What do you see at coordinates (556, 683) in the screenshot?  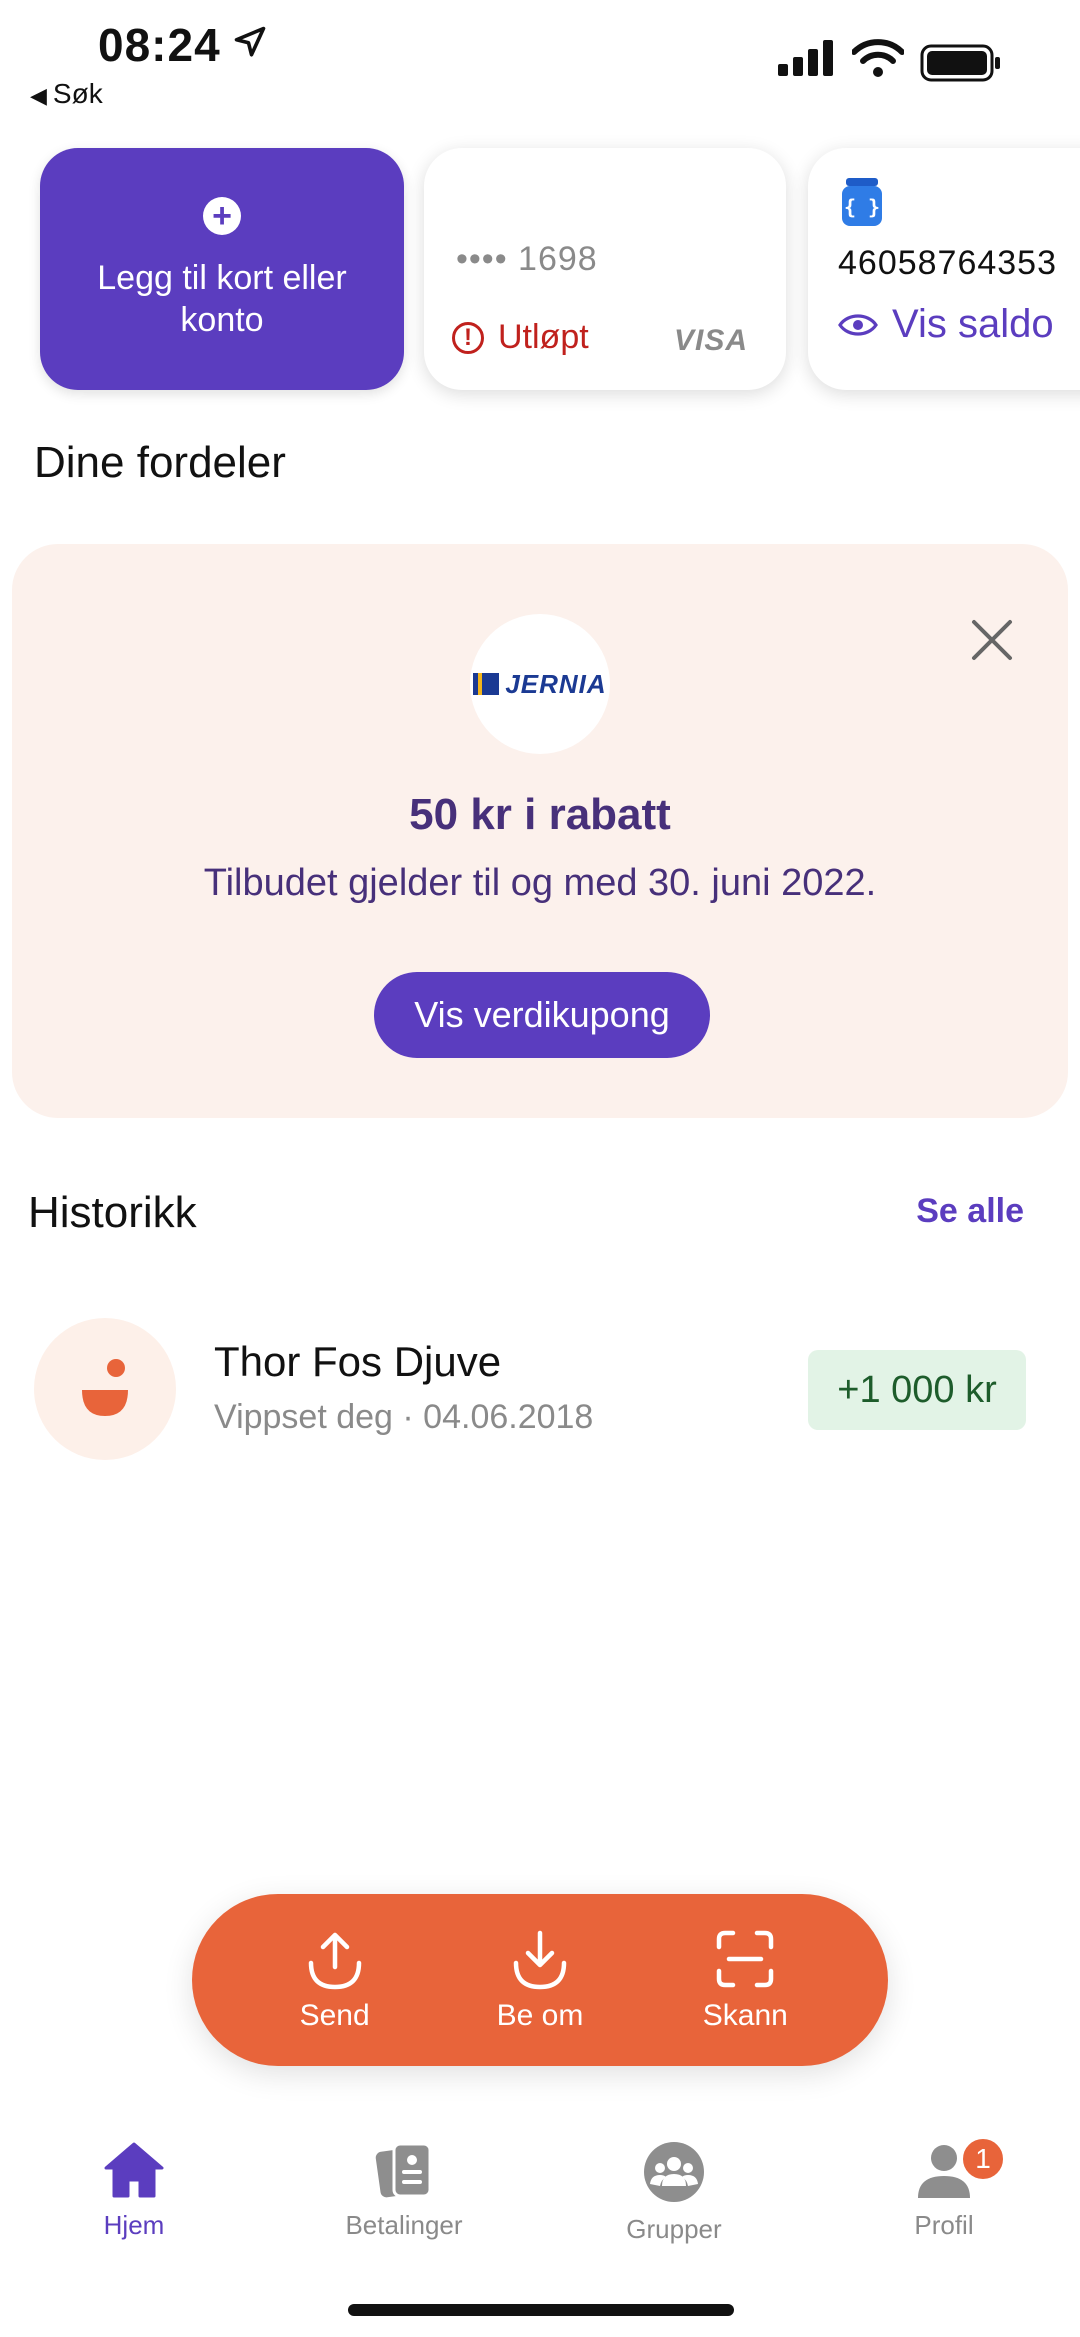 I see `merchant-logo-text: JERNIA` at bounding box center [556, 683].